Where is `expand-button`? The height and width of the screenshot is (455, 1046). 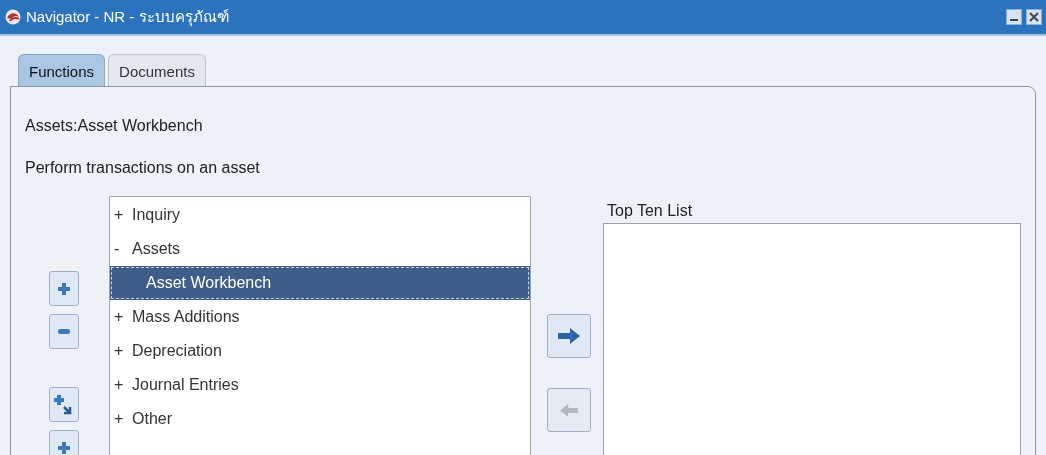
expand-button is located at coordinates (64, 288).